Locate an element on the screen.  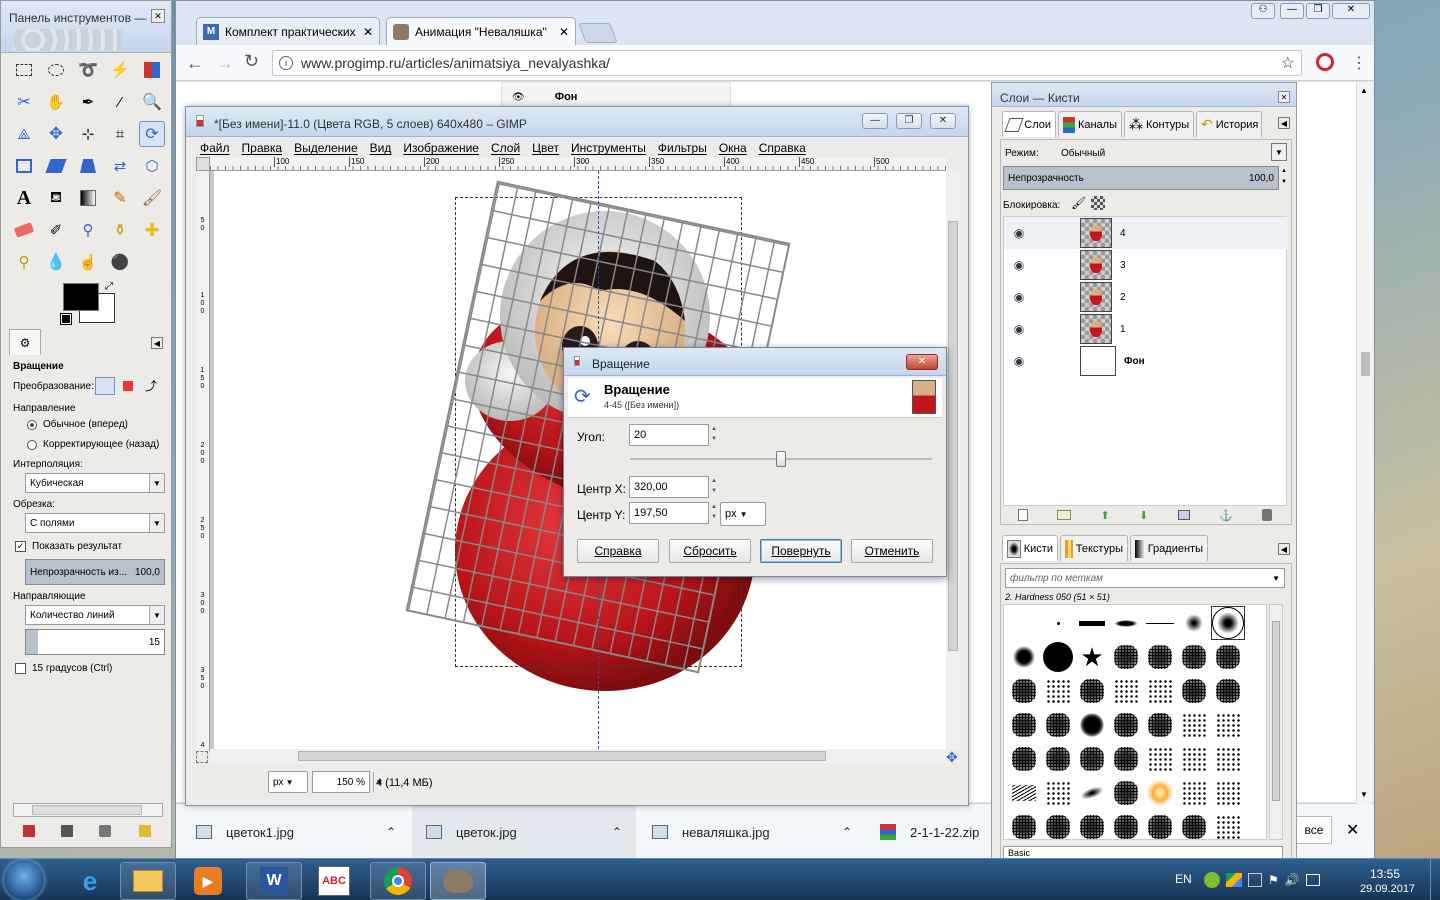
measure-tool: ⟁ is located at coordinates (24, 134).